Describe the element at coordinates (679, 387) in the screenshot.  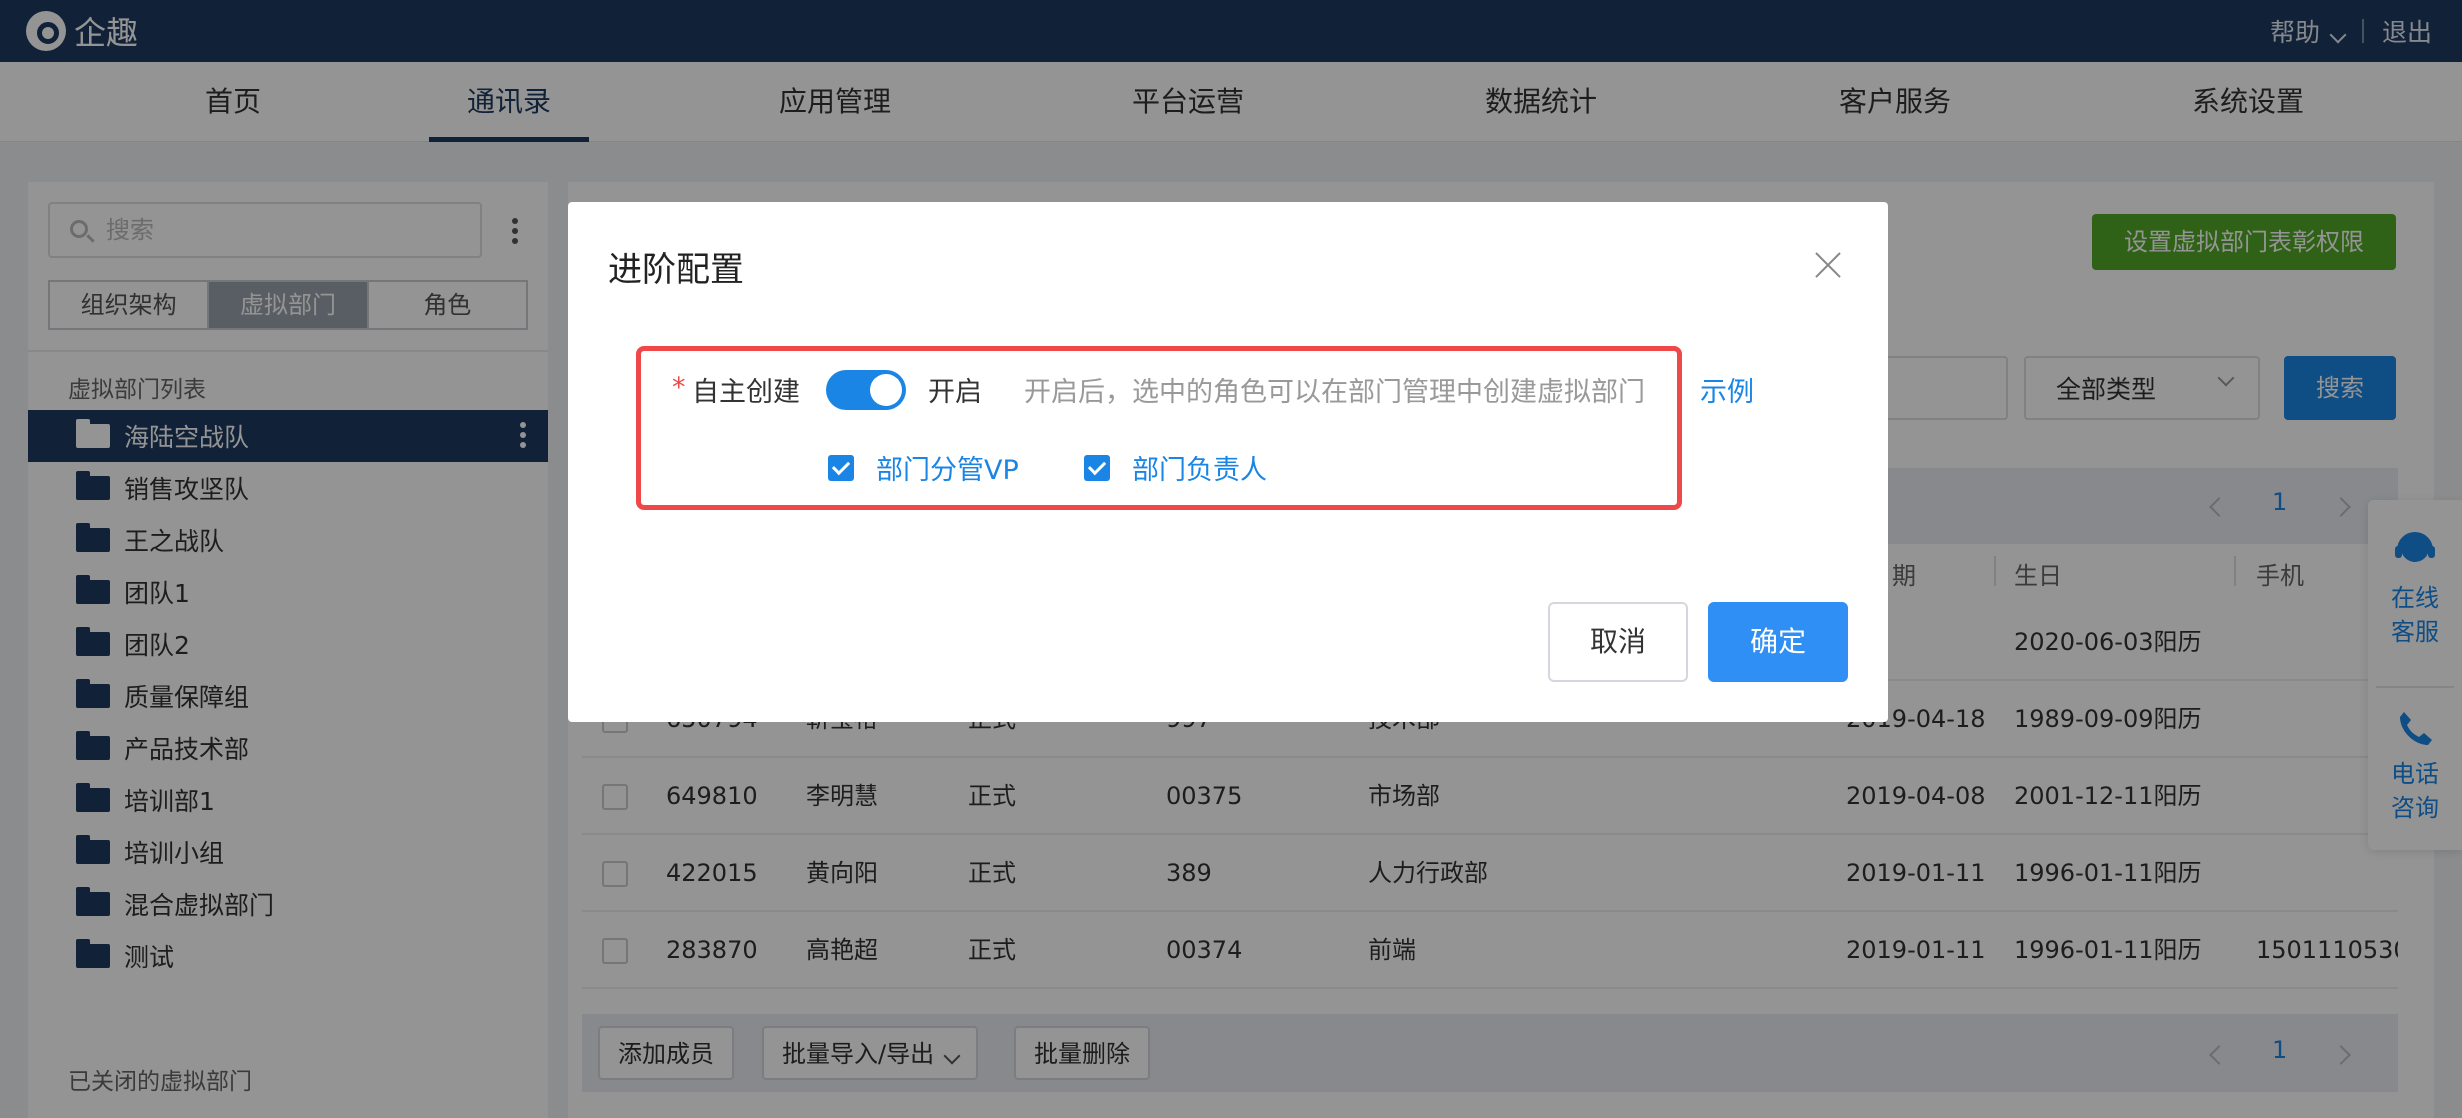
I see `required-mark: *` at that location.